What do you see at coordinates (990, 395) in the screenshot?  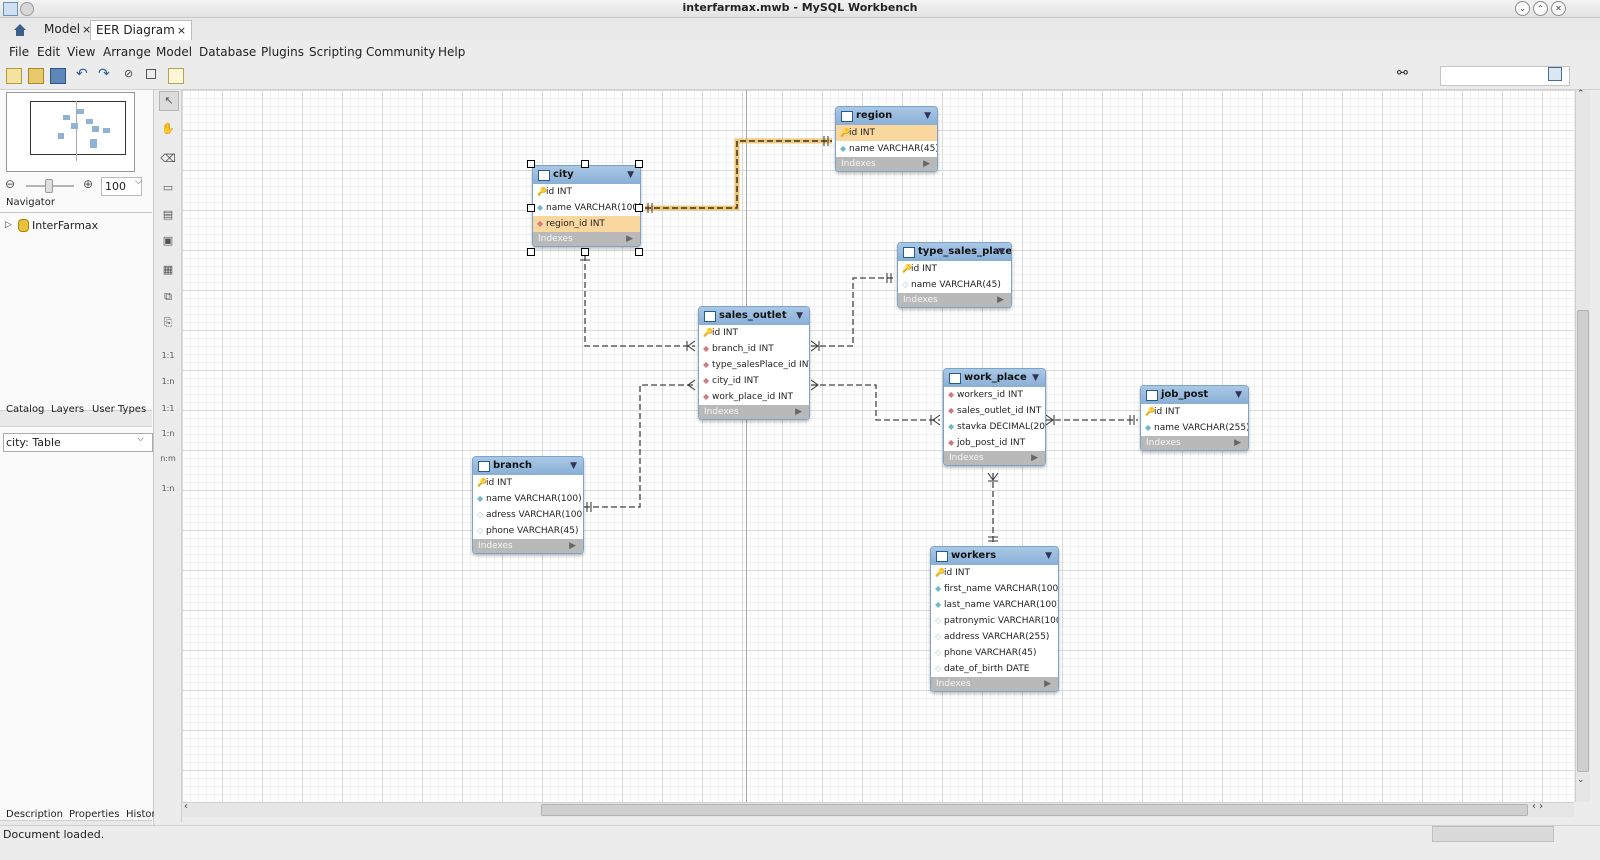 I see `column-text: workers_id INT` at bounding box center [990, 395].